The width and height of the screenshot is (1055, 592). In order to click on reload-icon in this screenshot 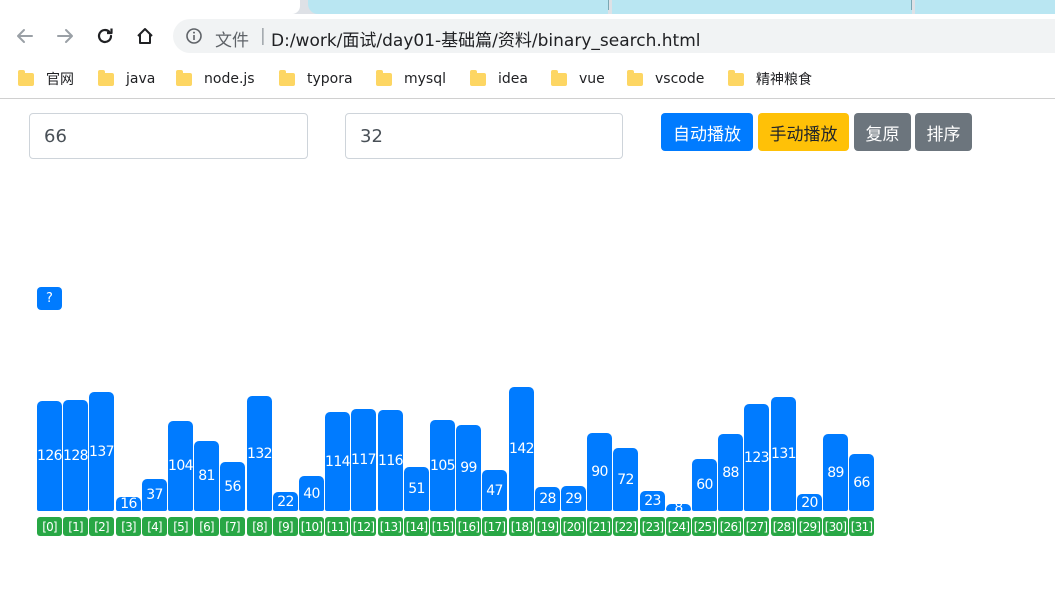, I will do `click(105, 36)`.